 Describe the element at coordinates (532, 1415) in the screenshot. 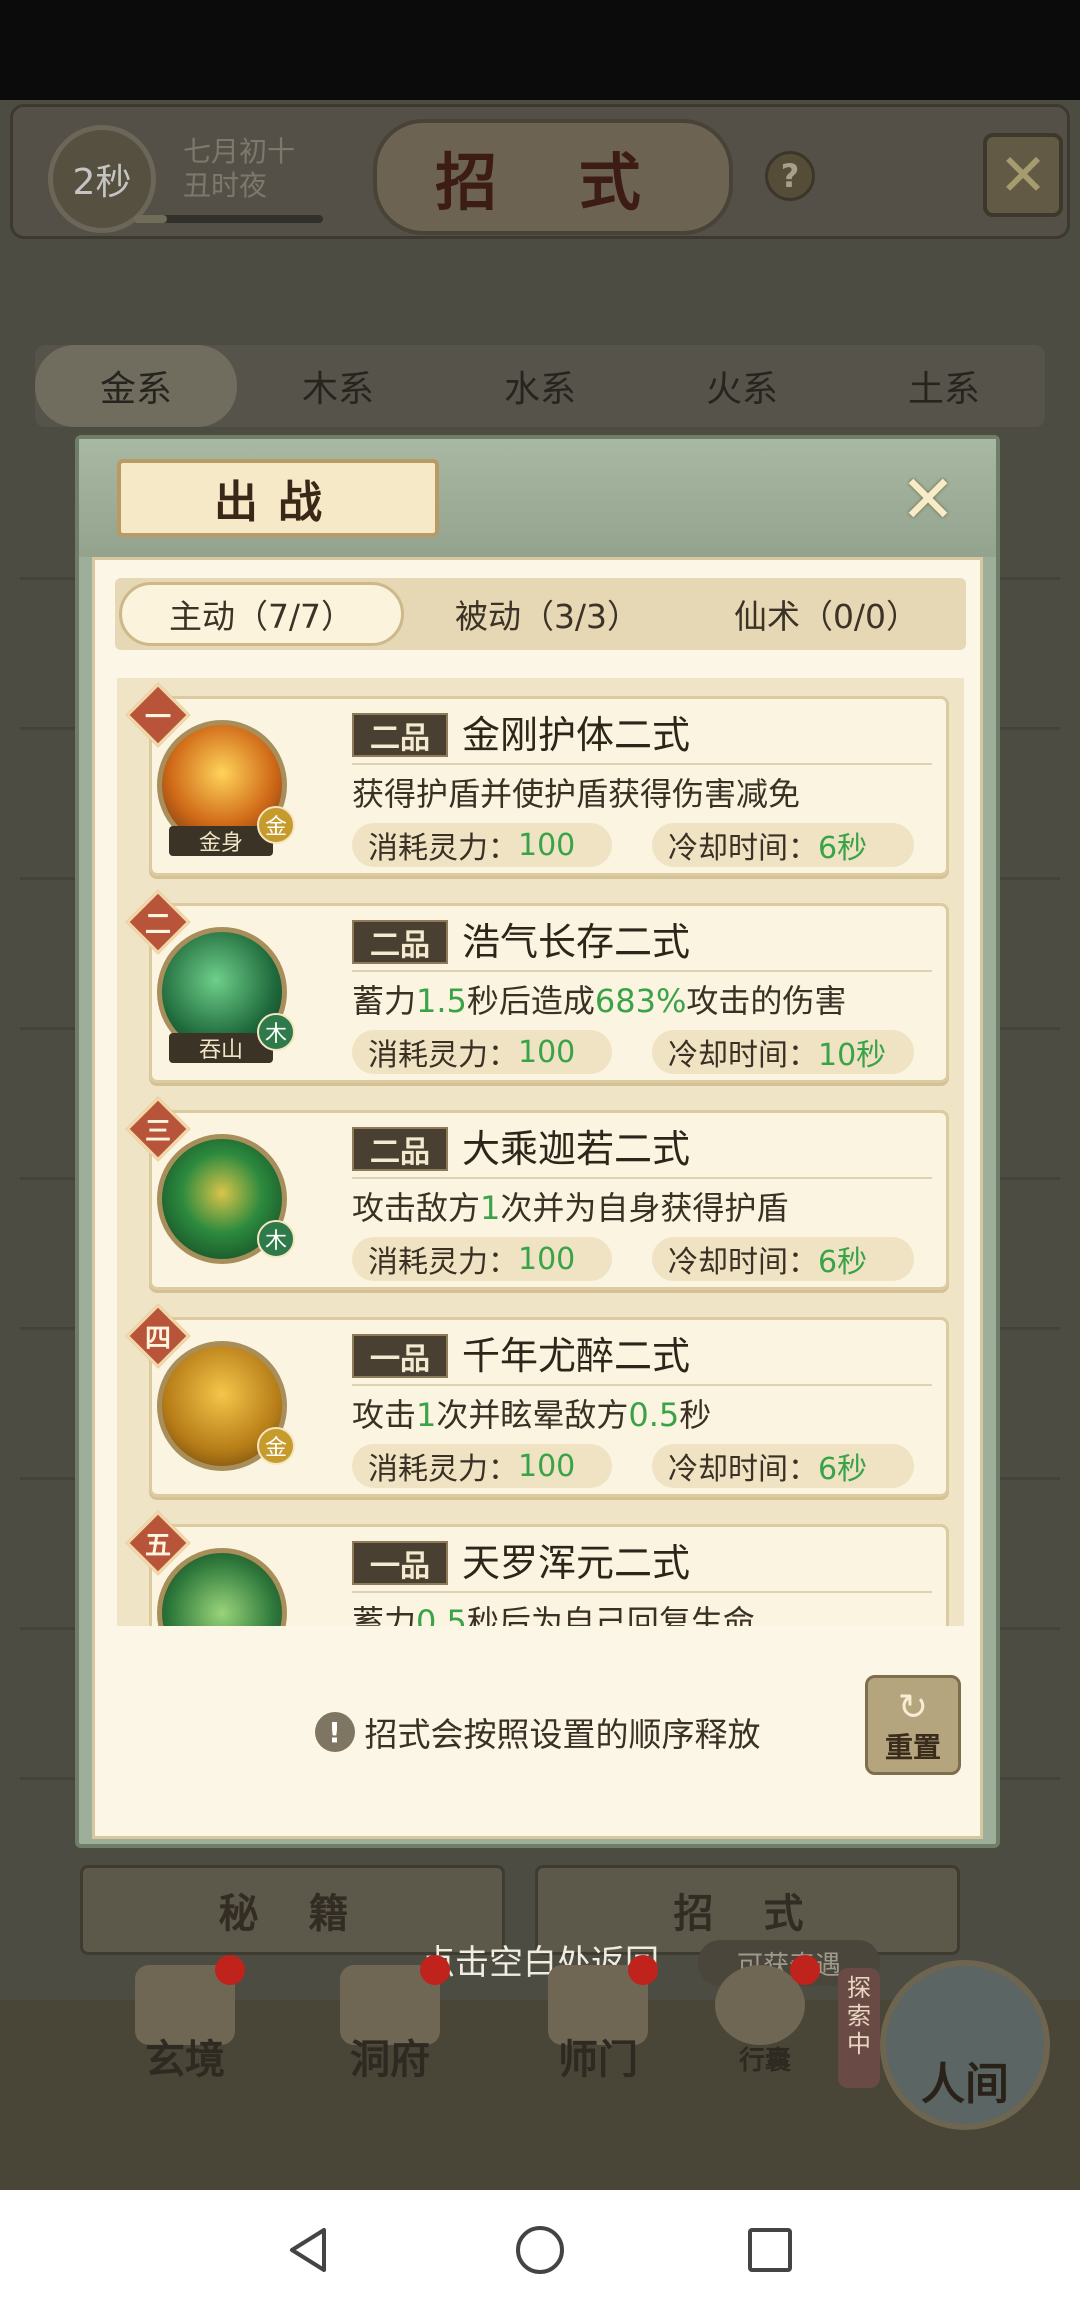

I see `skill-description: 攻击1次并眩晕敌方0.5秒` at that location.